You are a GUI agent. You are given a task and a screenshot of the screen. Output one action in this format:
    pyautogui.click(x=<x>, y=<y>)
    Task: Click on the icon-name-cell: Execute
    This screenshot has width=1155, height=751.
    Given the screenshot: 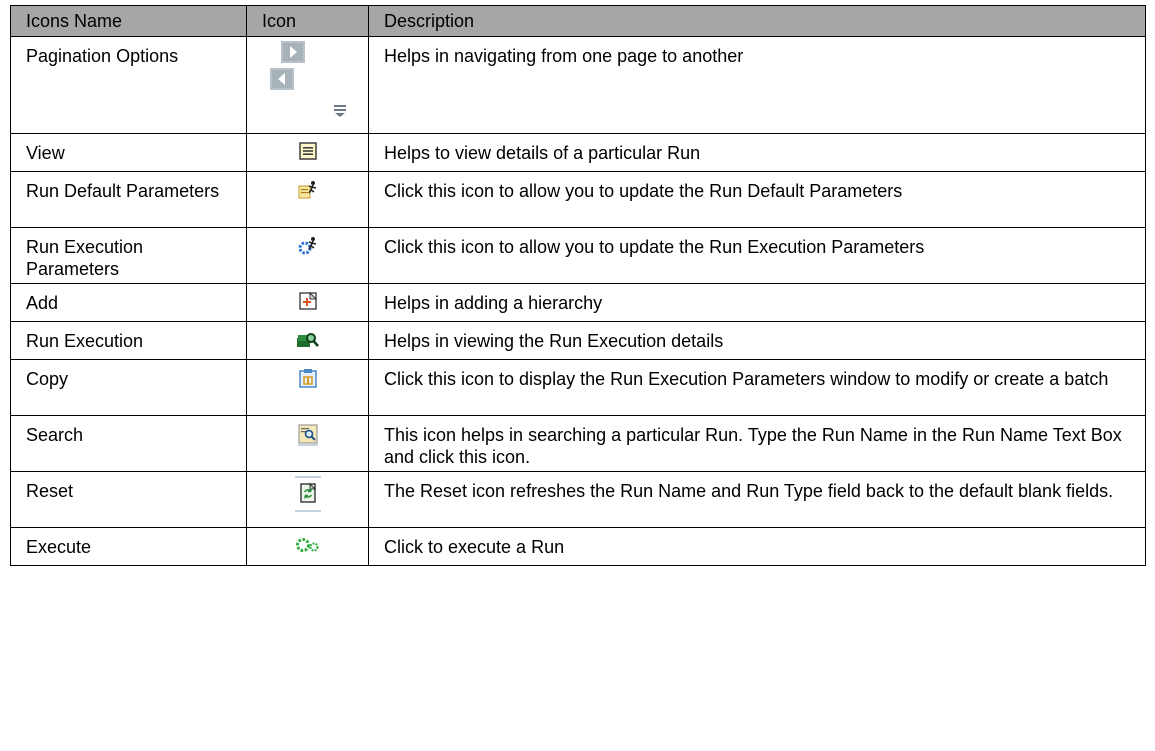 What is the action you would take?
    pyautogui.click(x=128, y=546)
    